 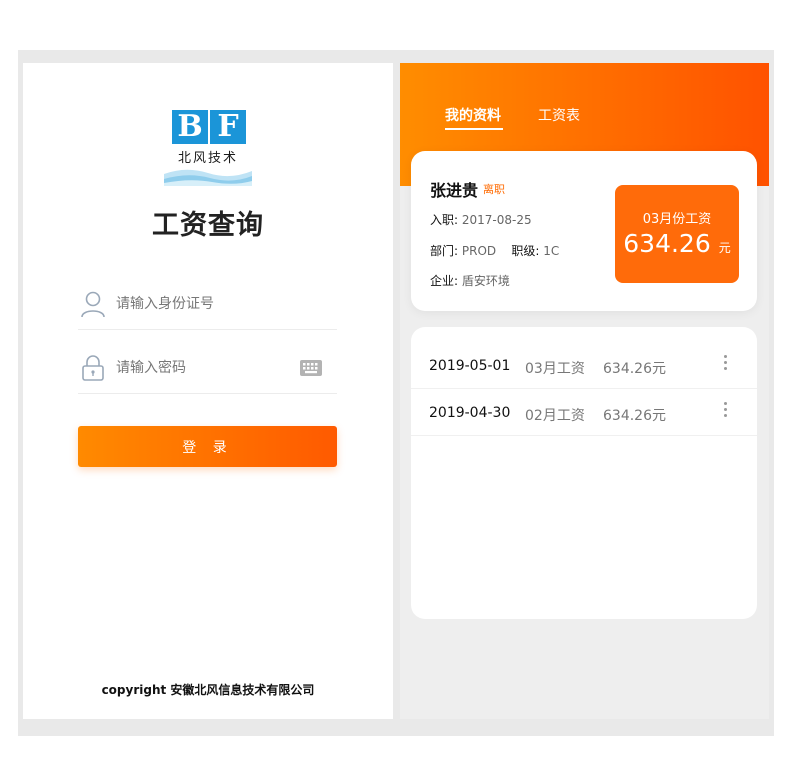 I want to click on latest-salary-box: 03月份工资 634.26 元, so click(x=677, y=234).